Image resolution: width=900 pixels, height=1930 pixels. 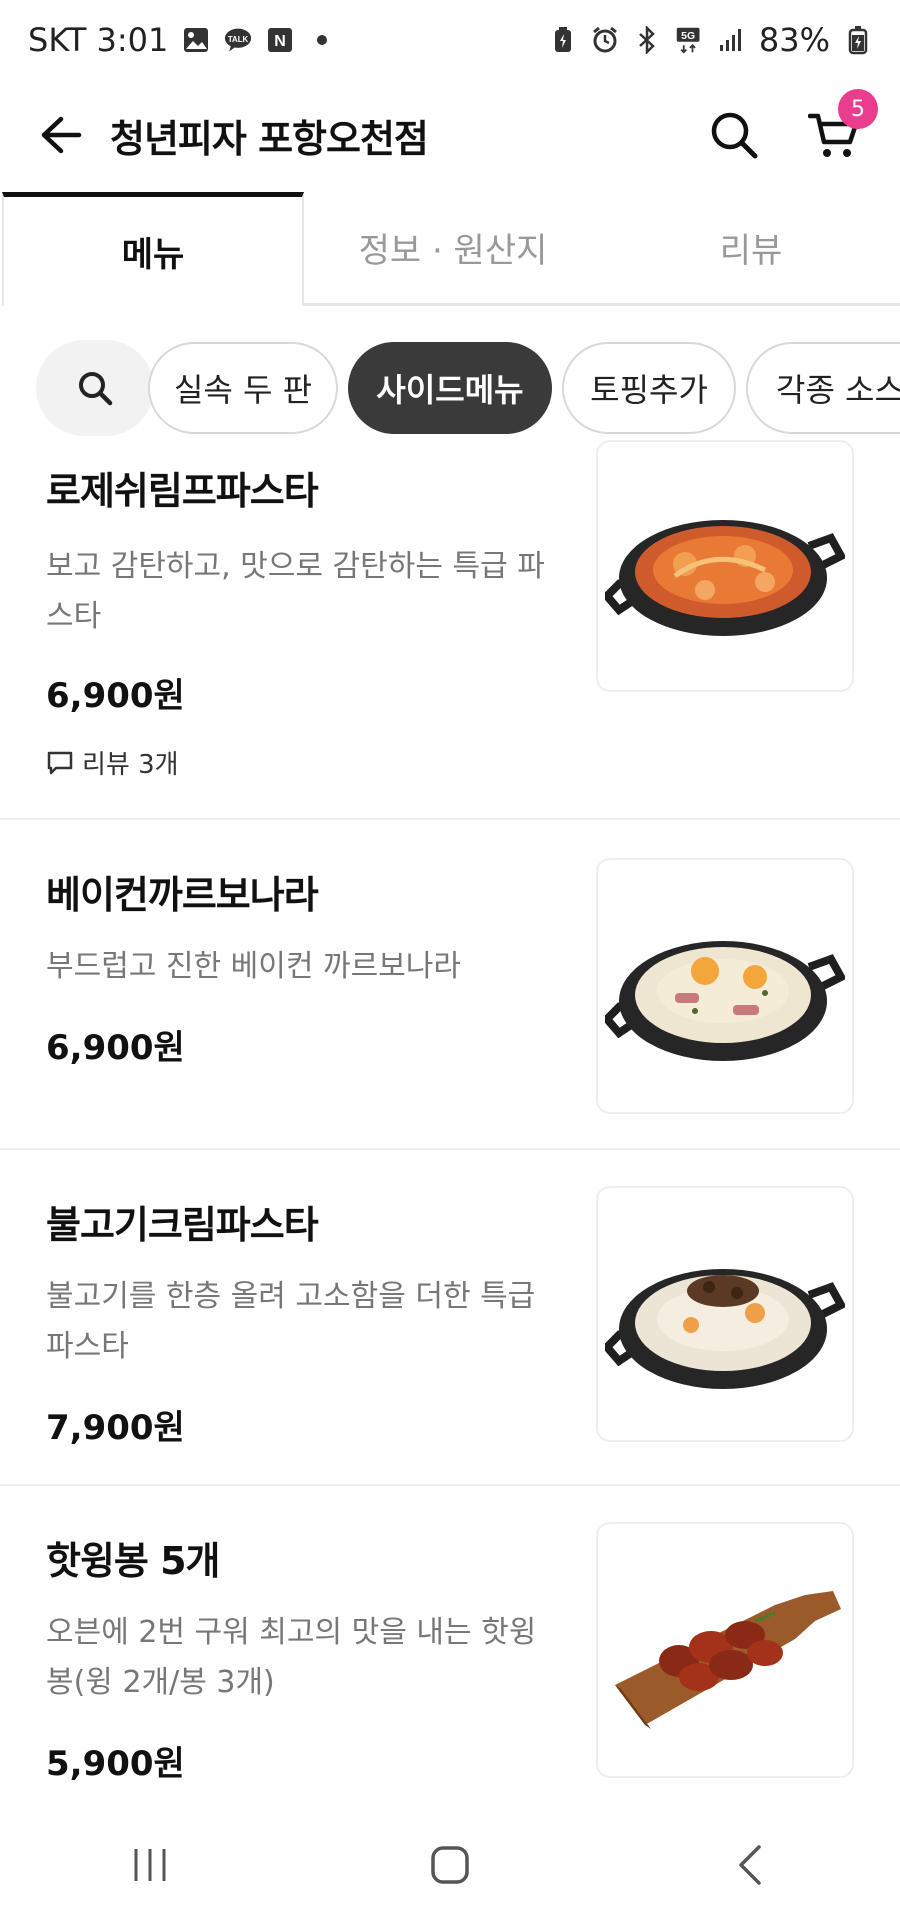 What do you see at coordinates (115, 1428) in the screenshot?
I see `menu-item-price: 7,900원` at bounding box center [115, 1428].